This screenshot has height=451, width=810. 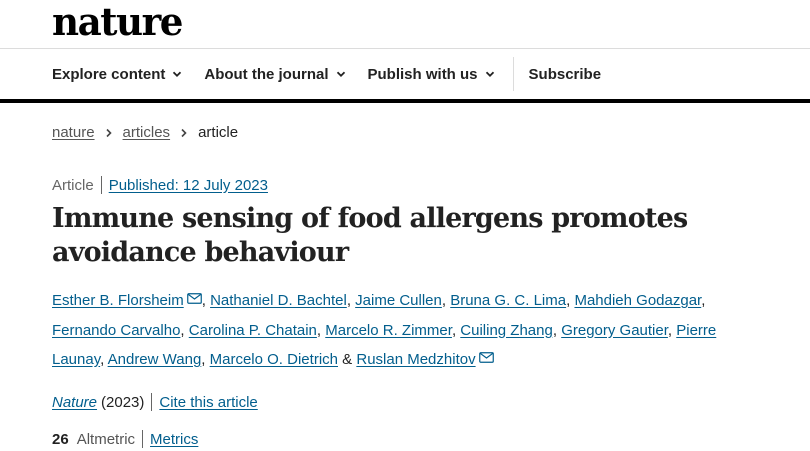 I want to click on author-link: Andrew Wang, so click(x=155, y=359).